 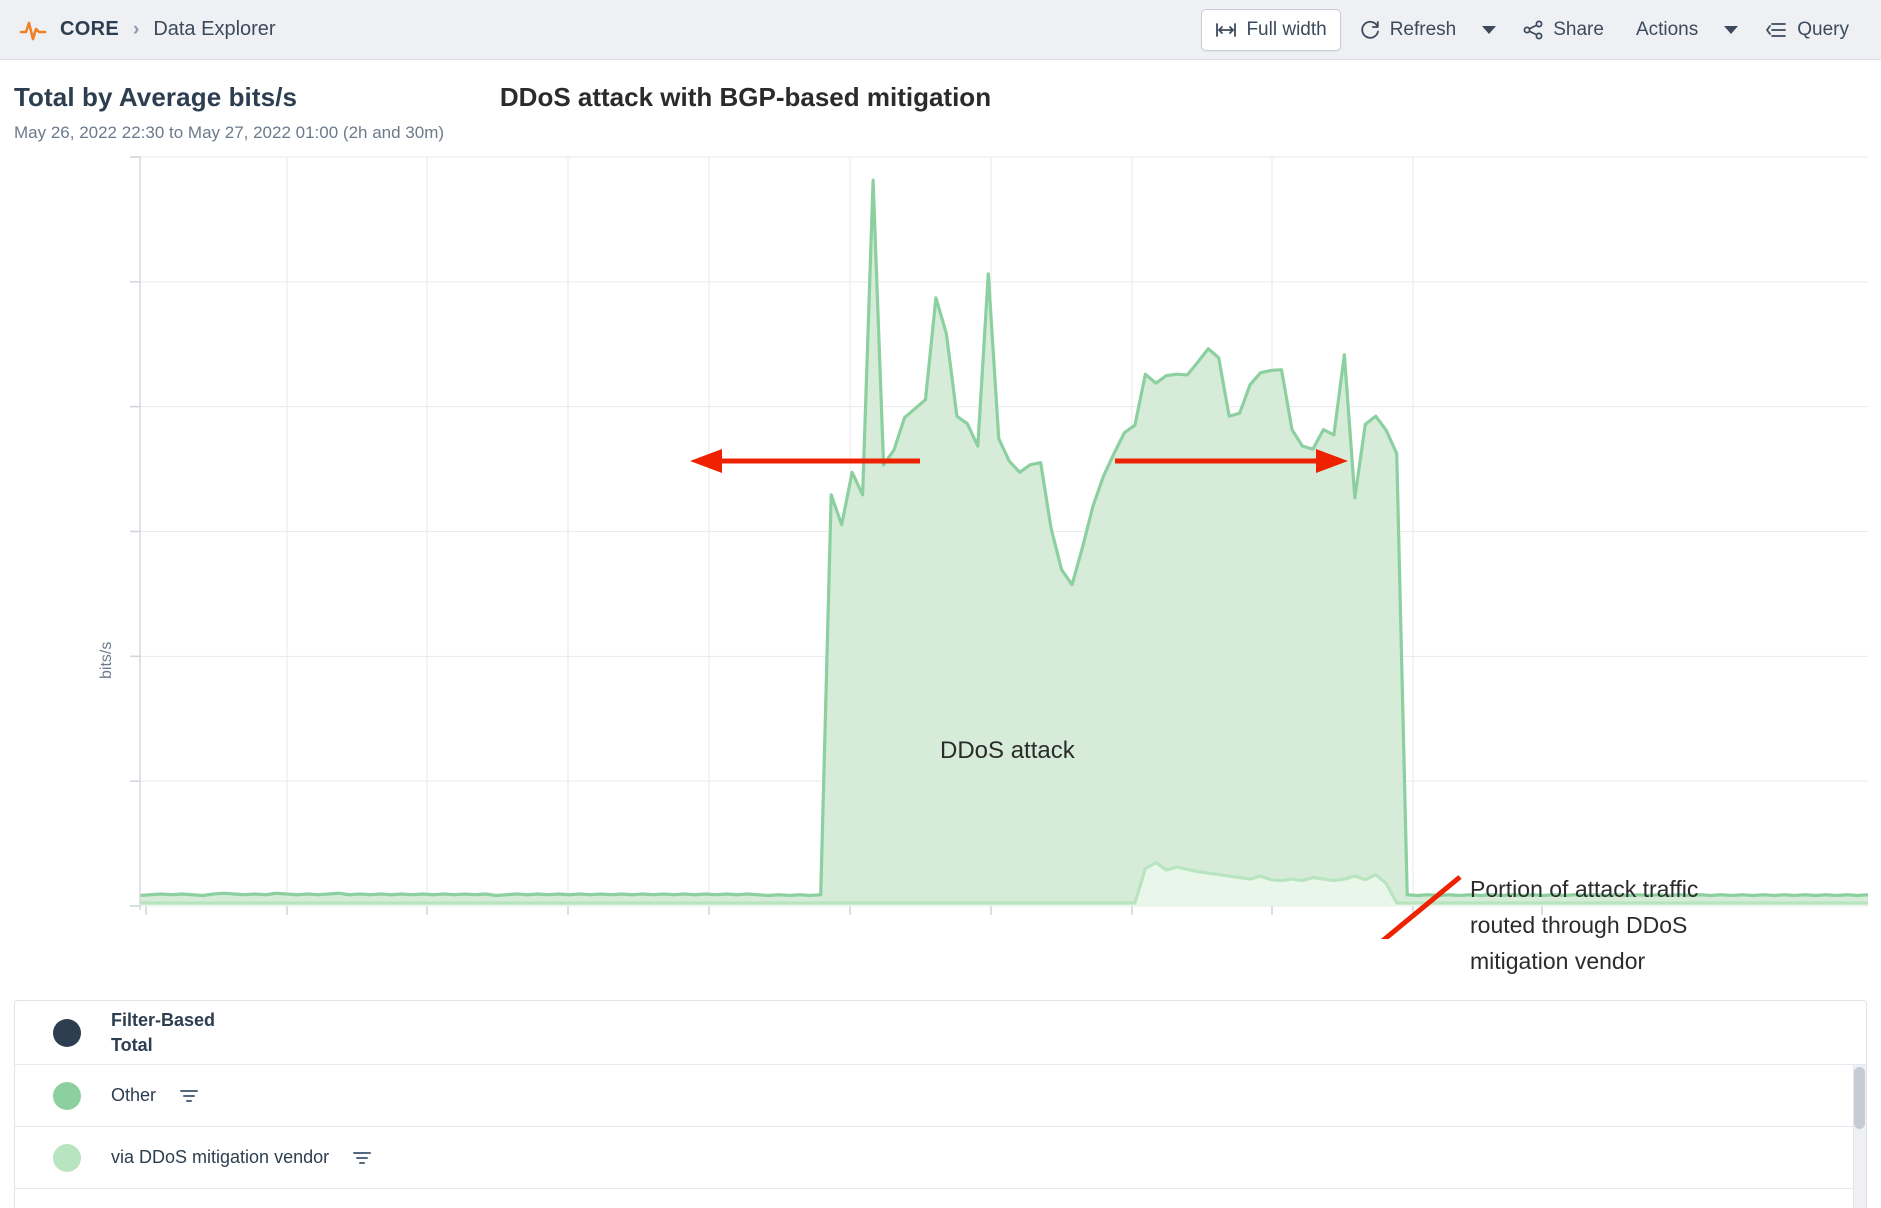 What do you see at coordinates (33, 30) in the screenshot?
I see `pulse-icon` at bounding box center [33, 30].